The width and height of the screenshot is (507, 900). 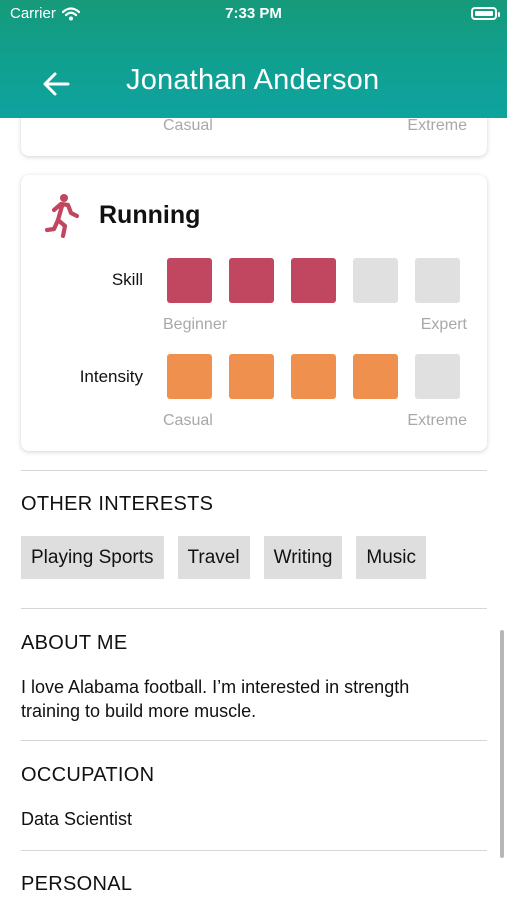 What do you see at coordinates (313, 376) in the screenshot?
I see `intensity-level-3-filled` at bounding box center [313, 376].